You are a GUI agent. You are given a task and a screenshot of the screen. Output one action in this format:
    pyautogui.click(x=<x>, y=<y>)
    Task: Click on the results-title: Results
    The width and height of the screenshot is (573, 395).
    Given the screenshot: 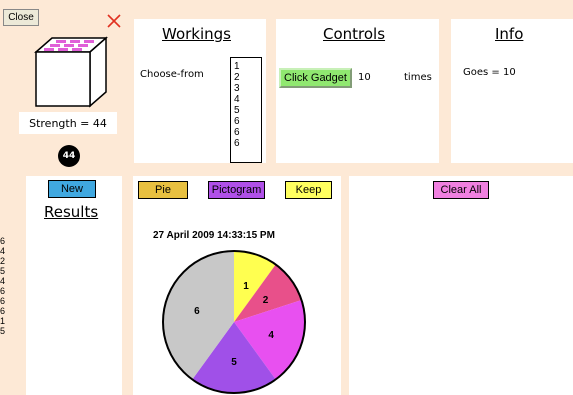 What is the action you would take?
    pyautogui.click(x=71, y=212)
    